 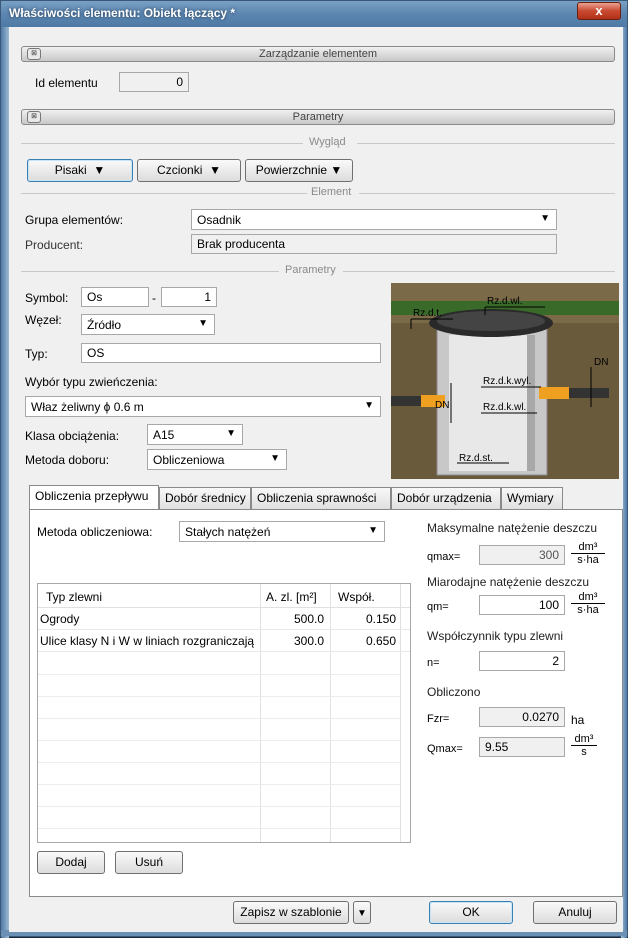 What do you see at coordinates (87, 407) in the screenshot?
I see `cap-type-value: Właz żeliwny ϕ 0.6 m` at bounding box center [87, 407].